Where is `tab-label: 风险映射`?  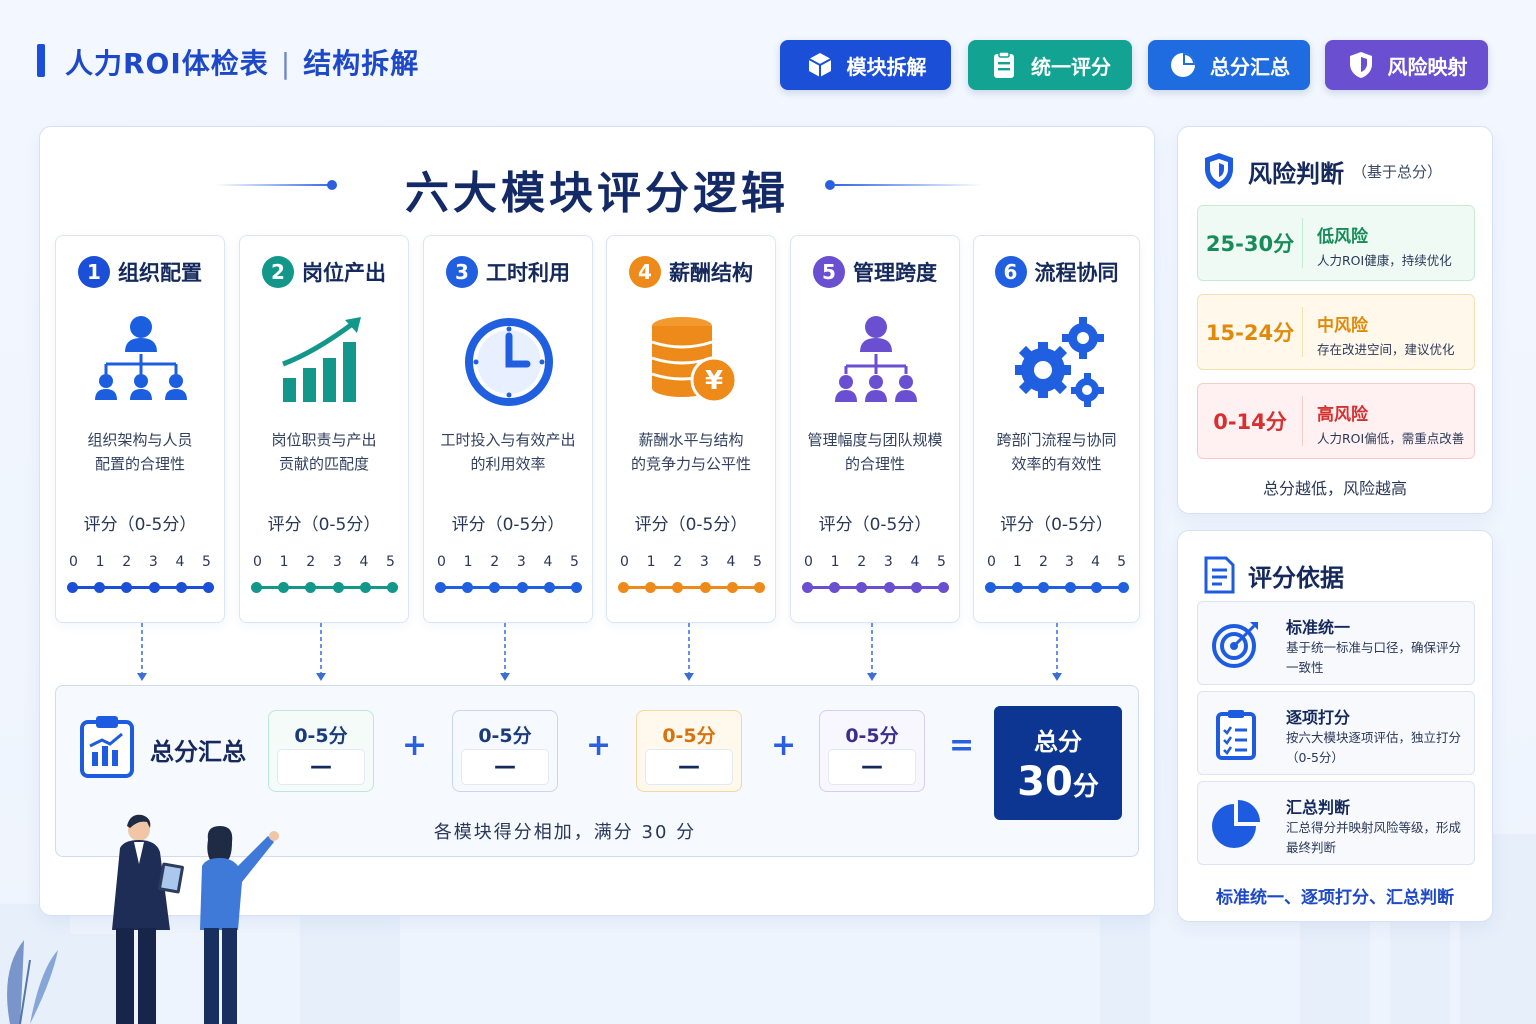 tab-label: 风险映射 is located at coordinates (1427, 66).